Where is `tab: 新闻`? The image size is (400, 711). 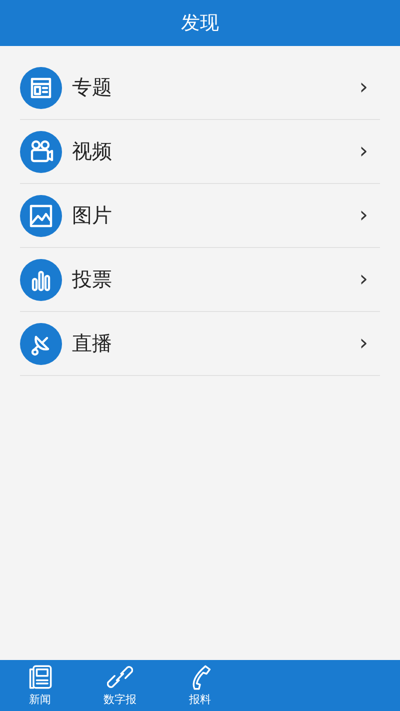 tab: 新闻 is located at coordinates (40, 685).